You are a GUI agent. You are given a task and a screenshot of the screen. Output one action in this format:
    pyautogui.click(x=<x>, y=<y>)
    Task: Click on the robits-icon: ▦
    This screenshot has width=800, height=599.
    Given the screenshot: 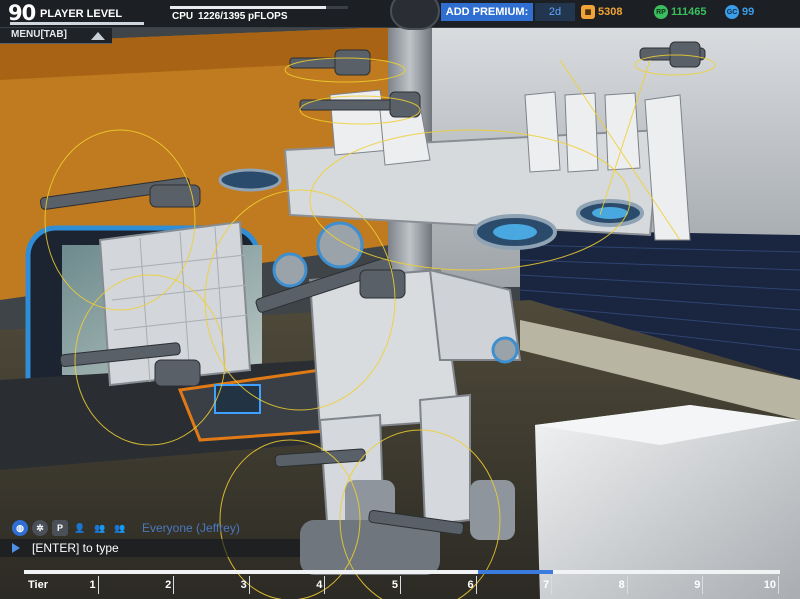 What is the action you would take?
    pyautogui.click(x=588, y=12)
    